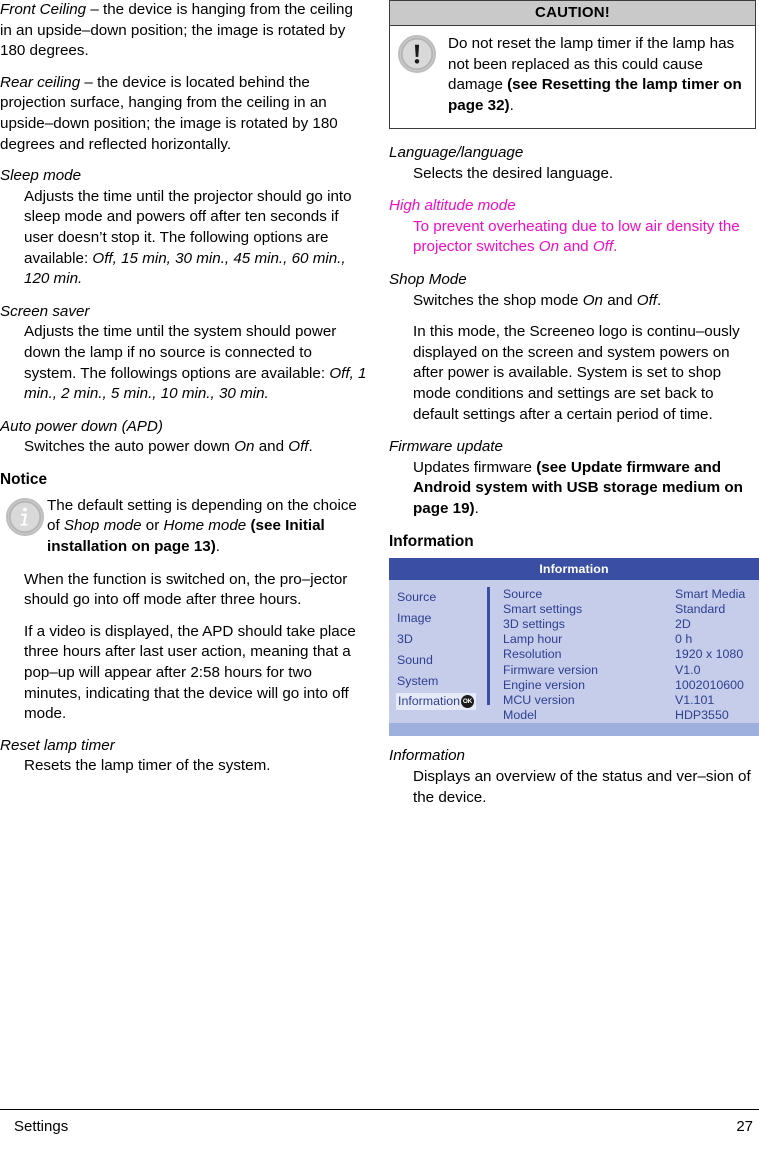  I want to click on osd-info-key: Lamp hour, so click(533, 639).